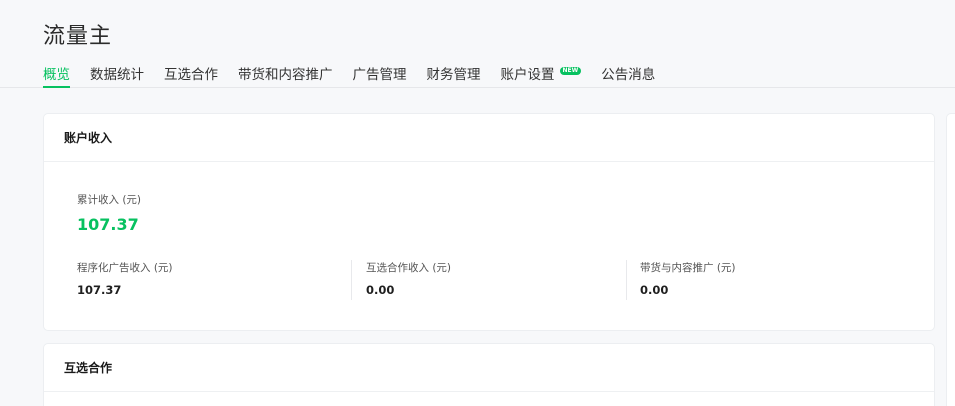 The height and width of the screenshot is (406, 955). I want to click on tab-label: 广告管理, so click(379, 75).